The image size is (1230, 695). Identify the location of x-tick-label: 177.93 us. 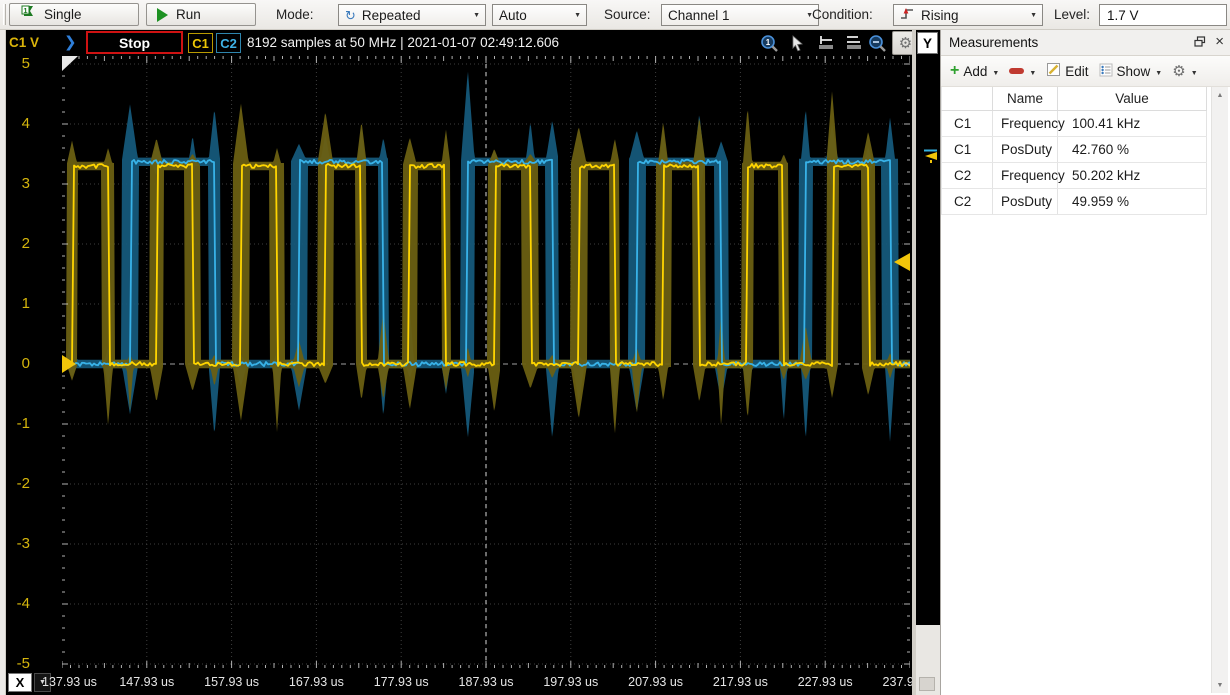
(401, 682).